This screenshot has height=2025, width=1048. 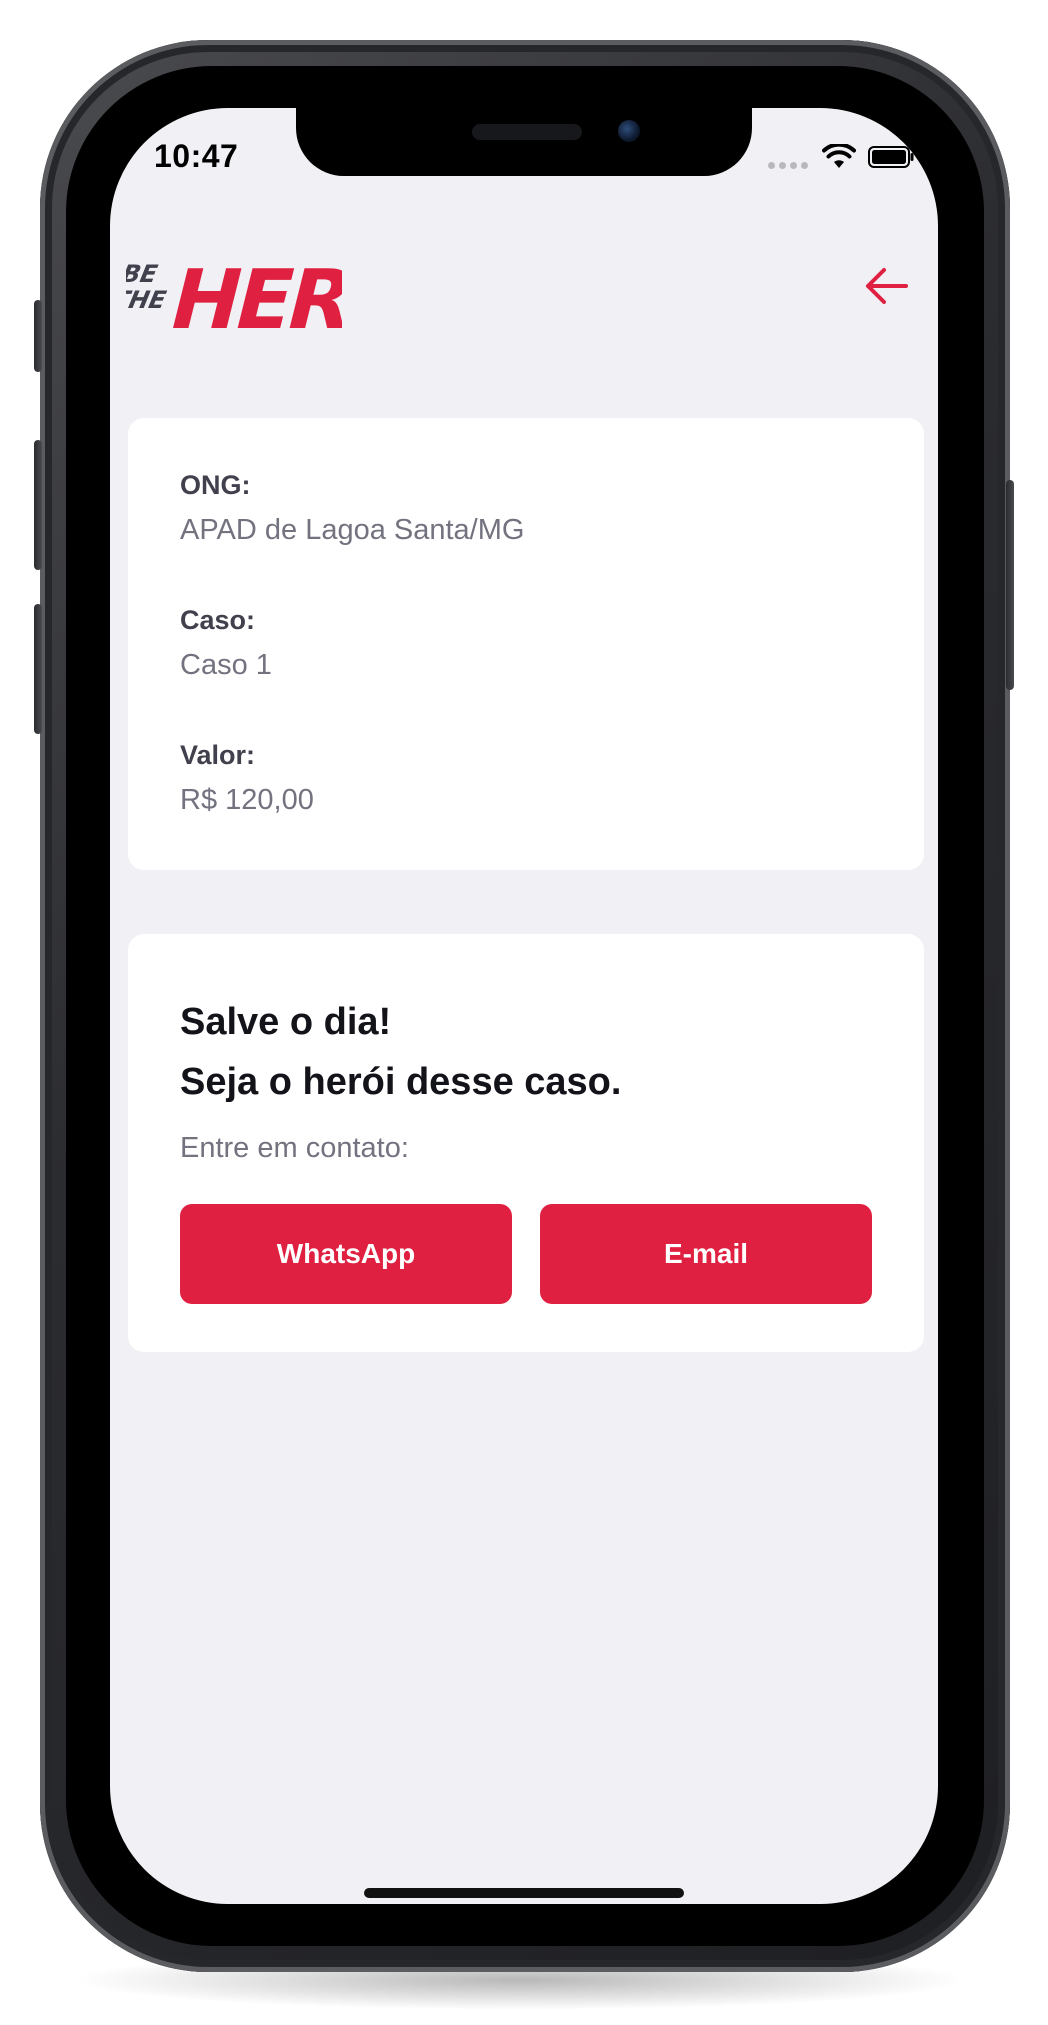 I want to click on svg-text: THE, so click(x=147, y=299).